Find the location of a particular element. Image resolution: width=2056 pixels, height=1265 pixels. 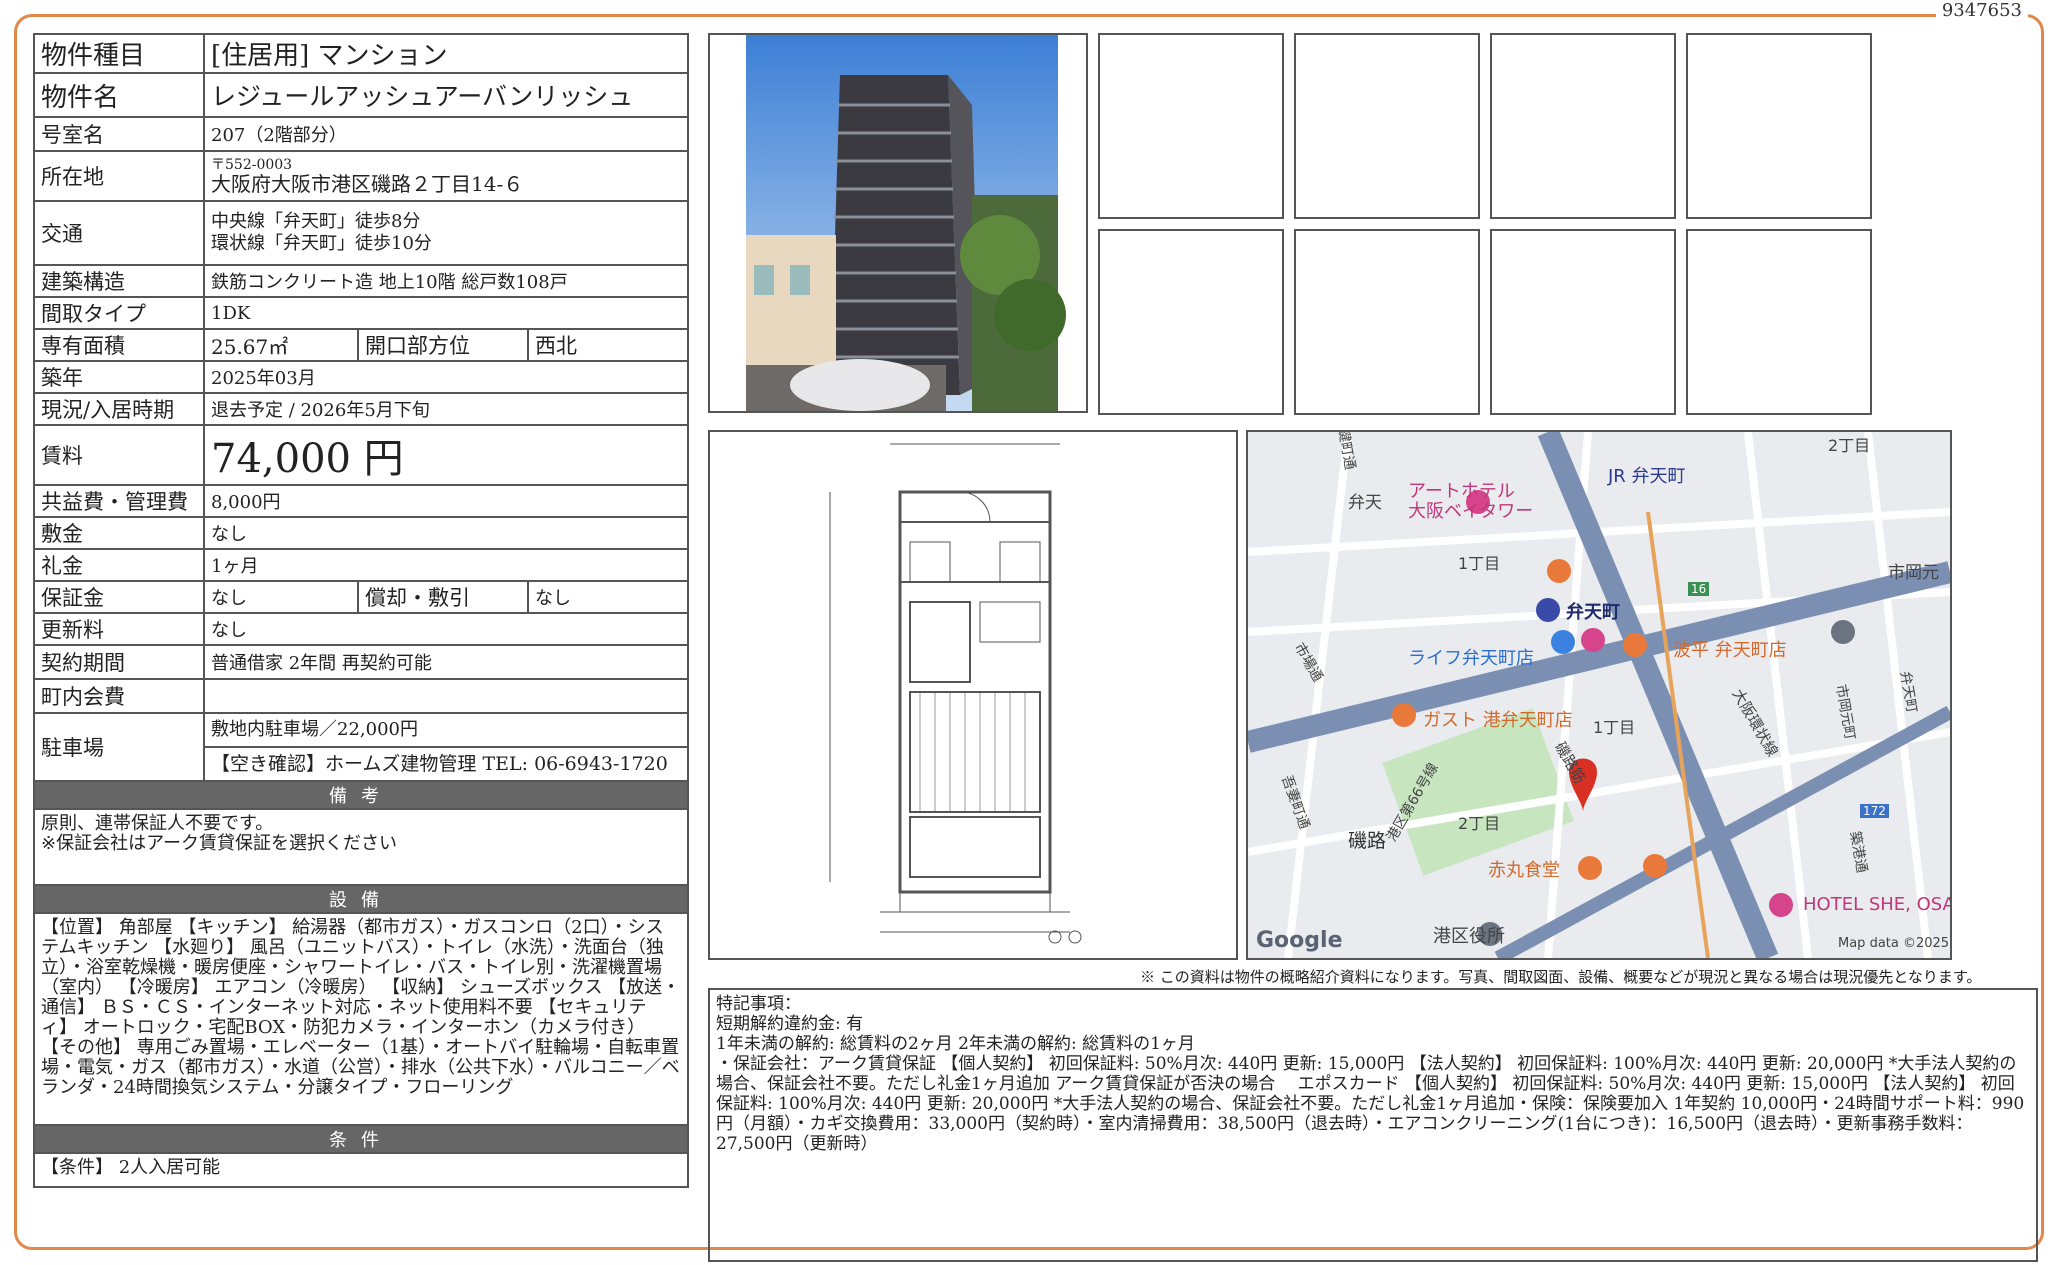

nichome-ne-label: 2丁目 is located at coordinates (1849, 445).